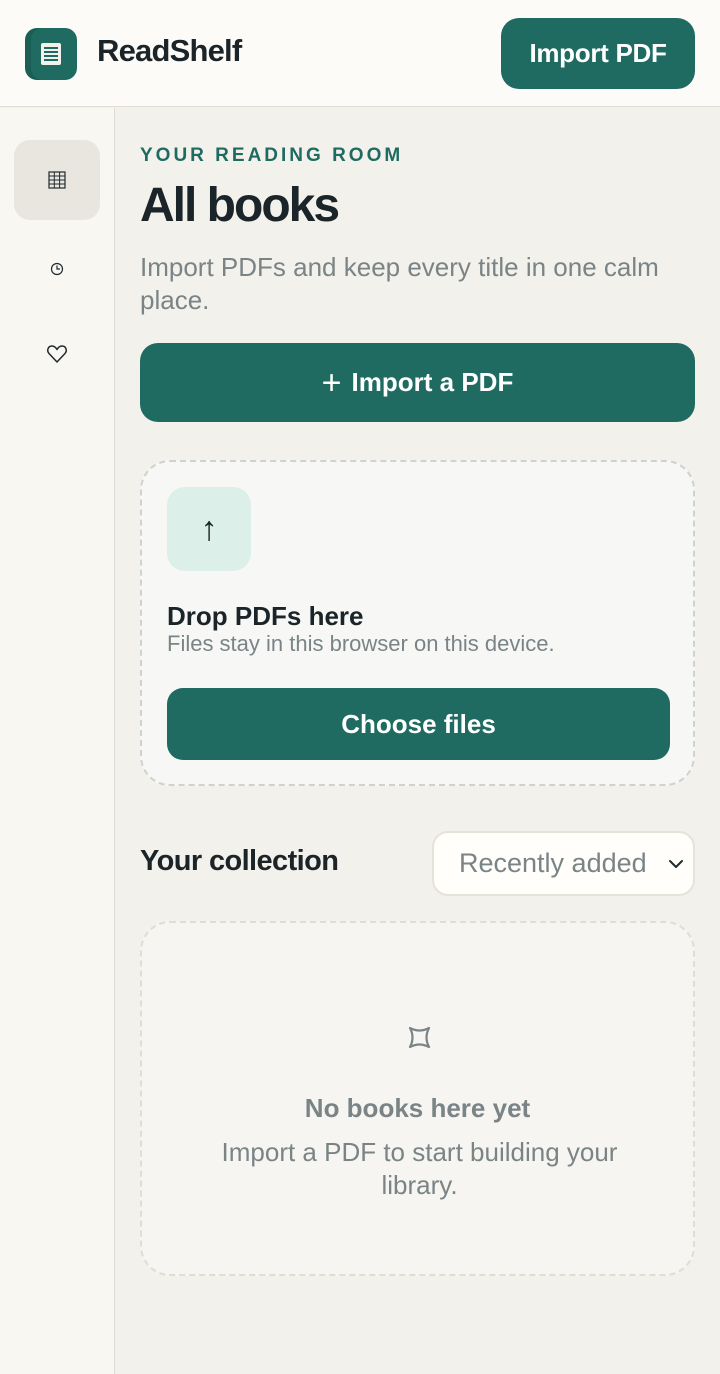 This screenshot has height=1374, width=720. Describe the element at coordinates (417, 1108) in the screenshot. I see `empty-state-title: No books here yet` at that location.